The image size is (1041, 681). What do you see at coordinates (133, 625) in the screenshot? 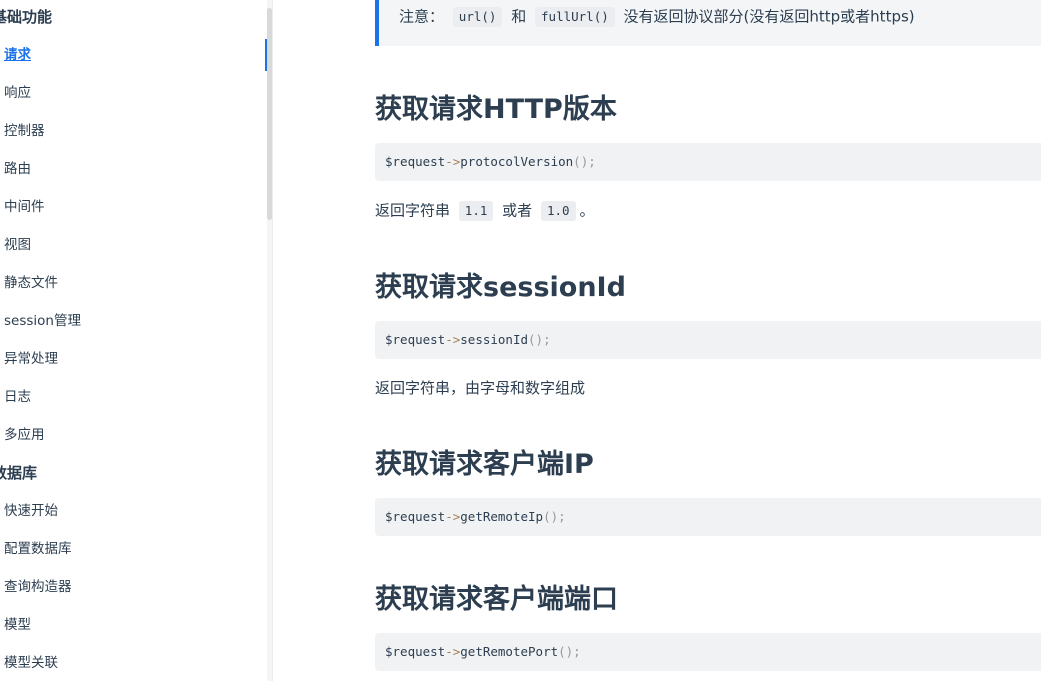
I see `sidebar-item-model: 模型` at bounding box center [133, 625].